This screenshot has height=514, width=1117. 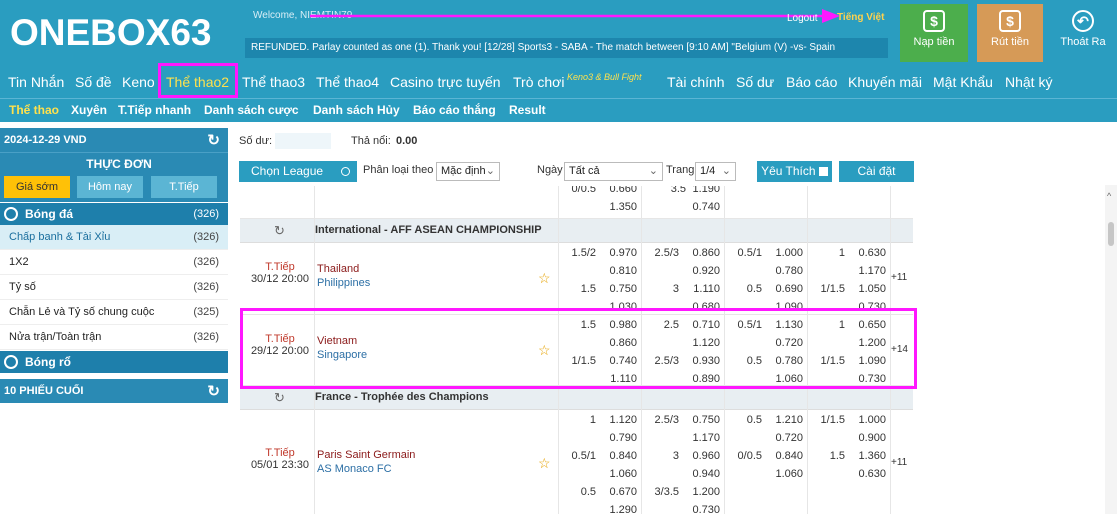 What do you see at coordinates (45, 140) in the screenshot?
I see `sidebar-date: 2024-12-29 VND` at bounding box center [45, 140].